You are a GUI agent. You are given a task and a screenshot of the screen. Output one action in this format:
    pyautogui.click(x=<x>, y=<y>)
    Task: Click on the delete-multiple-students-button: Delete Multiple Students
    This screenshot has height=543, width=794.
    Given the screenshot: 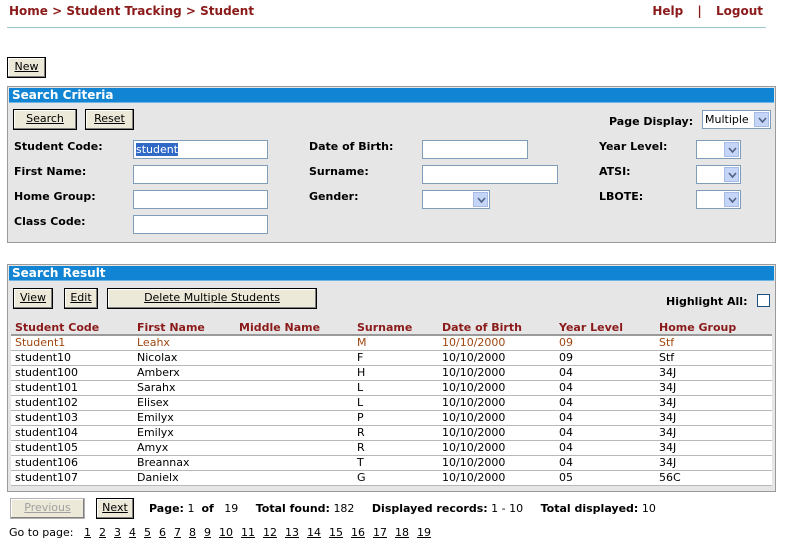 What is the action you would take?
    pyautogui.click(x=212, y=298)
    